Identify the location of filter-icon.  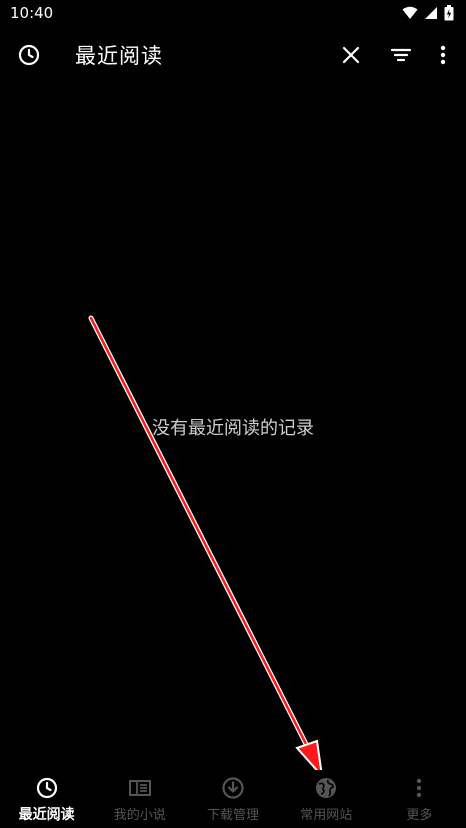
(401, 55).